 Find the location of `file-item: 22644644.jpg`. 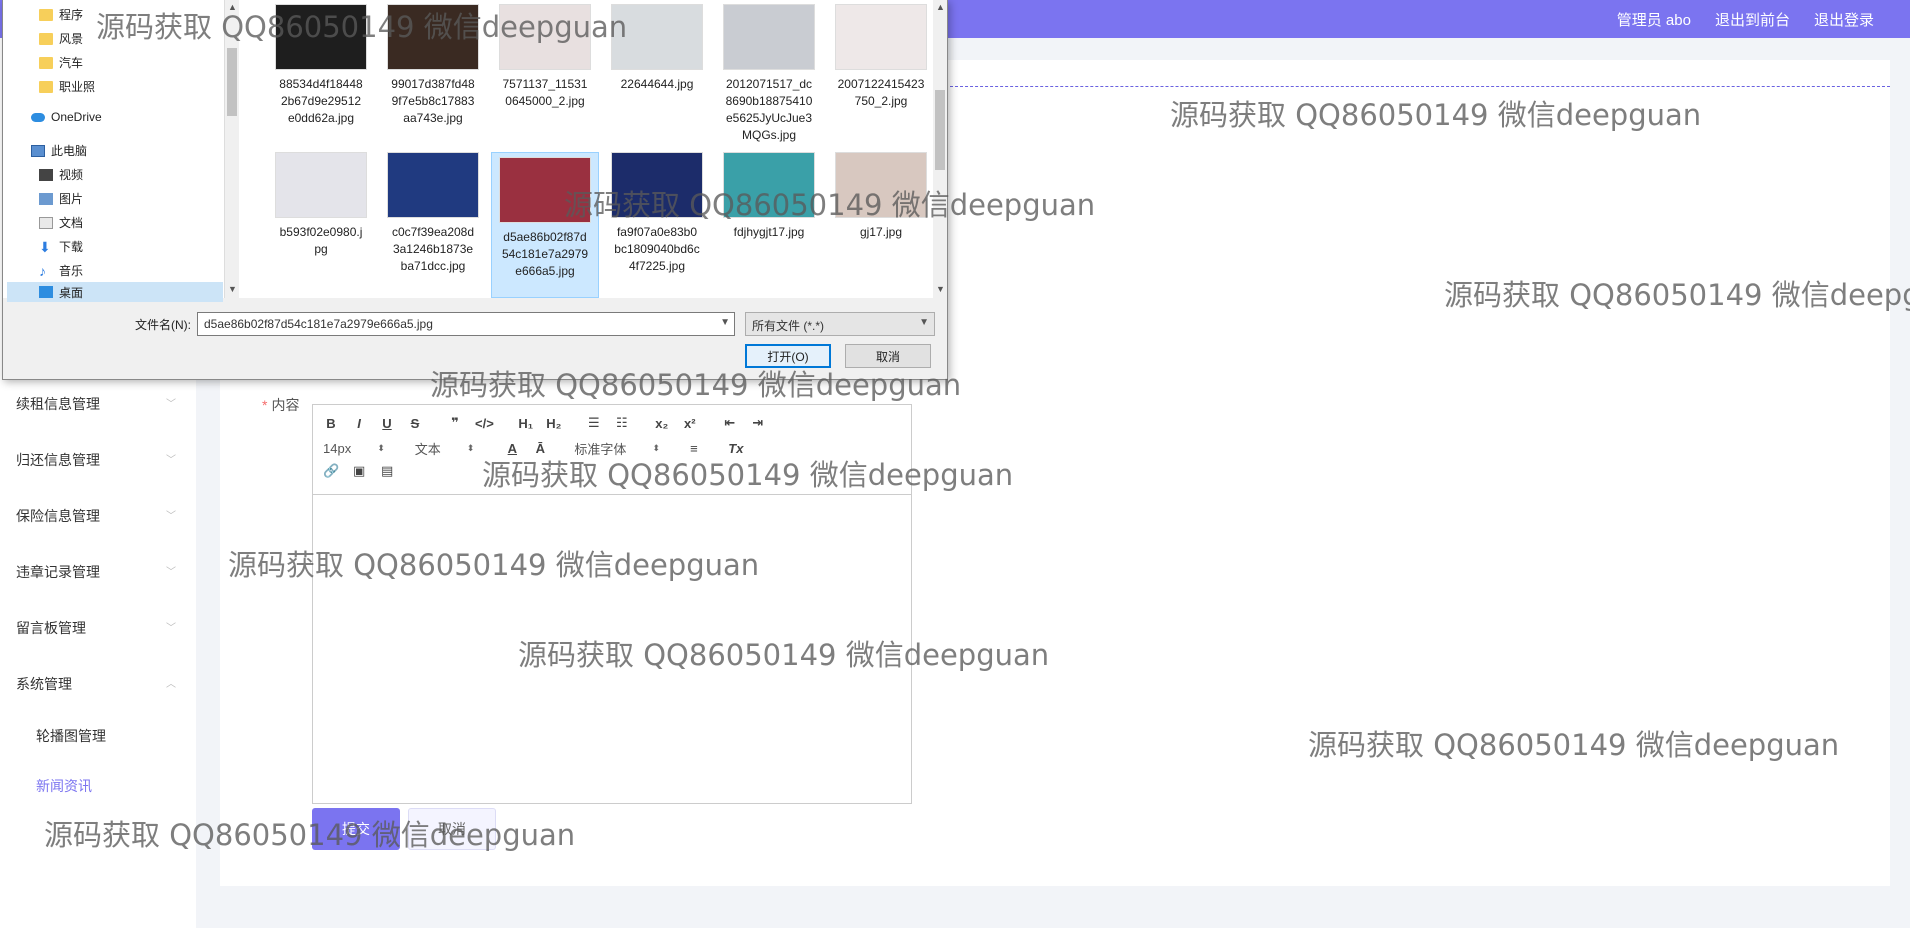

file-item: 22644644.jpg is located at coordinates (657, 48).